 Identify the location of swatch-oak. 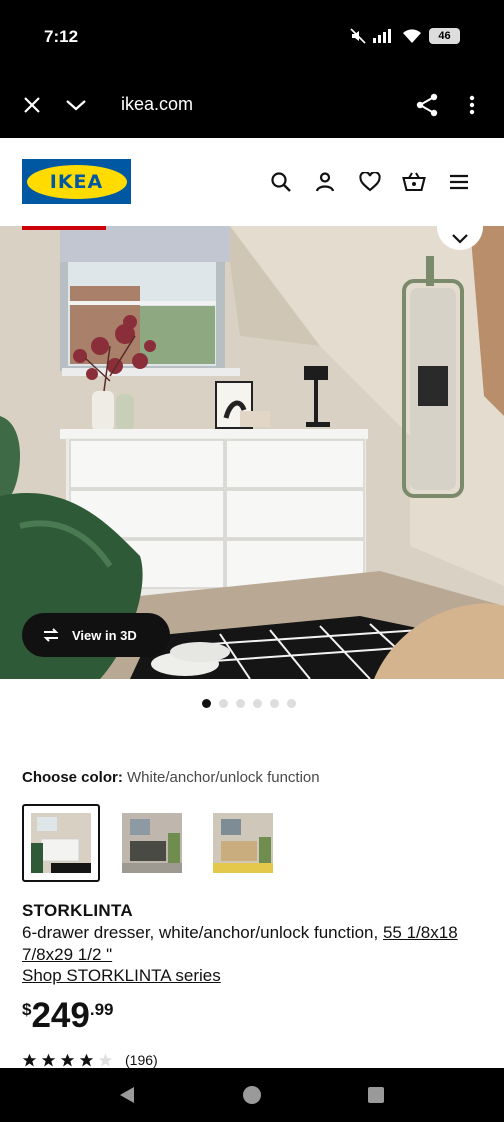
(243, 843).